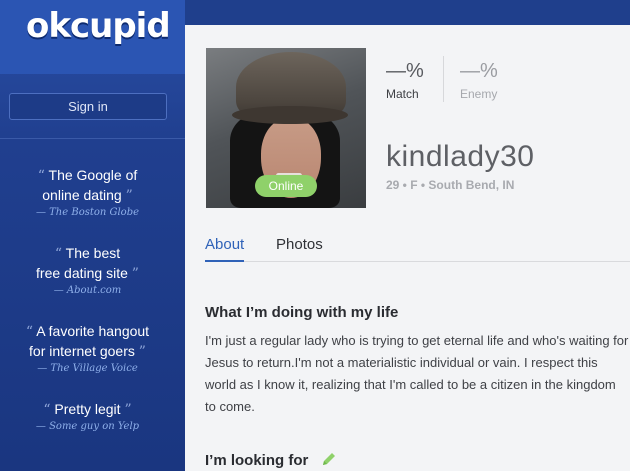  Describe the element at coordinates (299, 248) in the screenshot. I see `tab-photos: Photos` at that location.